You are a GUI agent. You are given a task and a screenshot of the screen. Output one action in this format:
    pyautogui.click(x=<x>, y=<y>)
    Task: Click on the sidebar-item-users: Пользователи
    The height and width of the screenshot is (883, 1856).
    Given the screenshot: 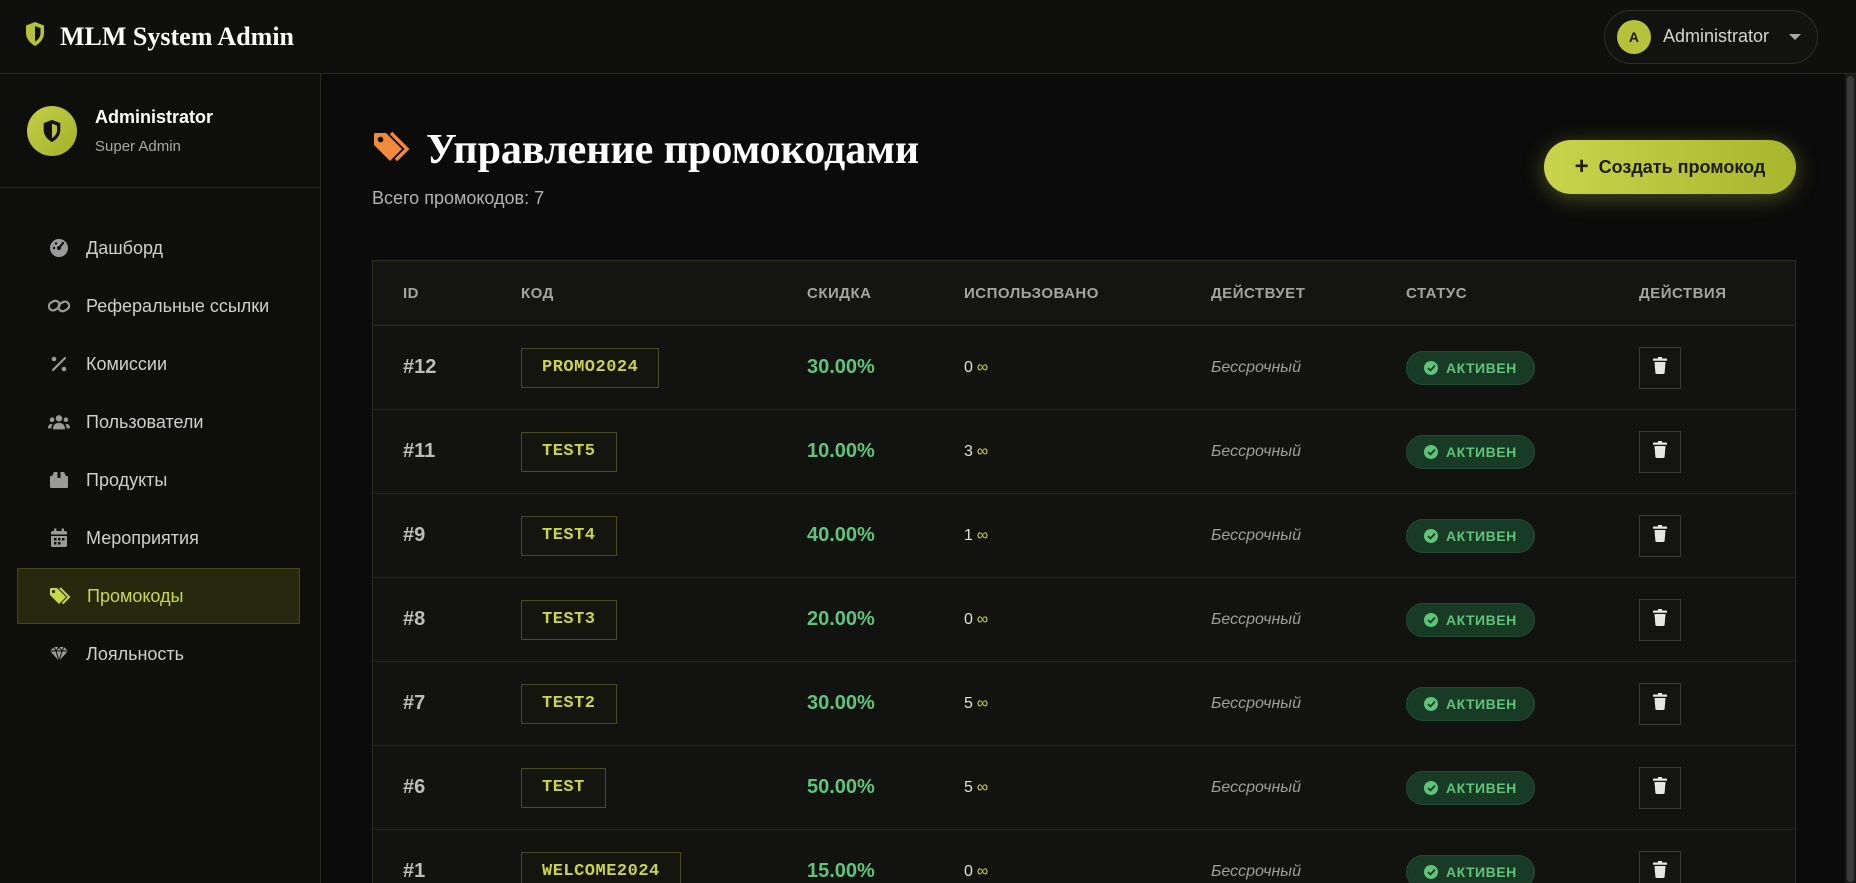 What is the action you would take?
    pyautogui.click(x=158, y=422)
    